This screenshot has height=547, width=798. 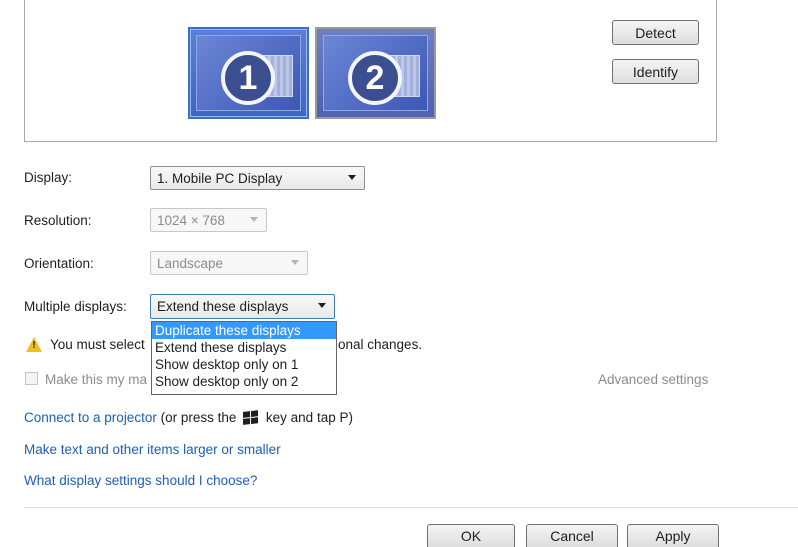 I want to click on multiple-displays-select-value: Extend these displays, so click(x=223, y=306).